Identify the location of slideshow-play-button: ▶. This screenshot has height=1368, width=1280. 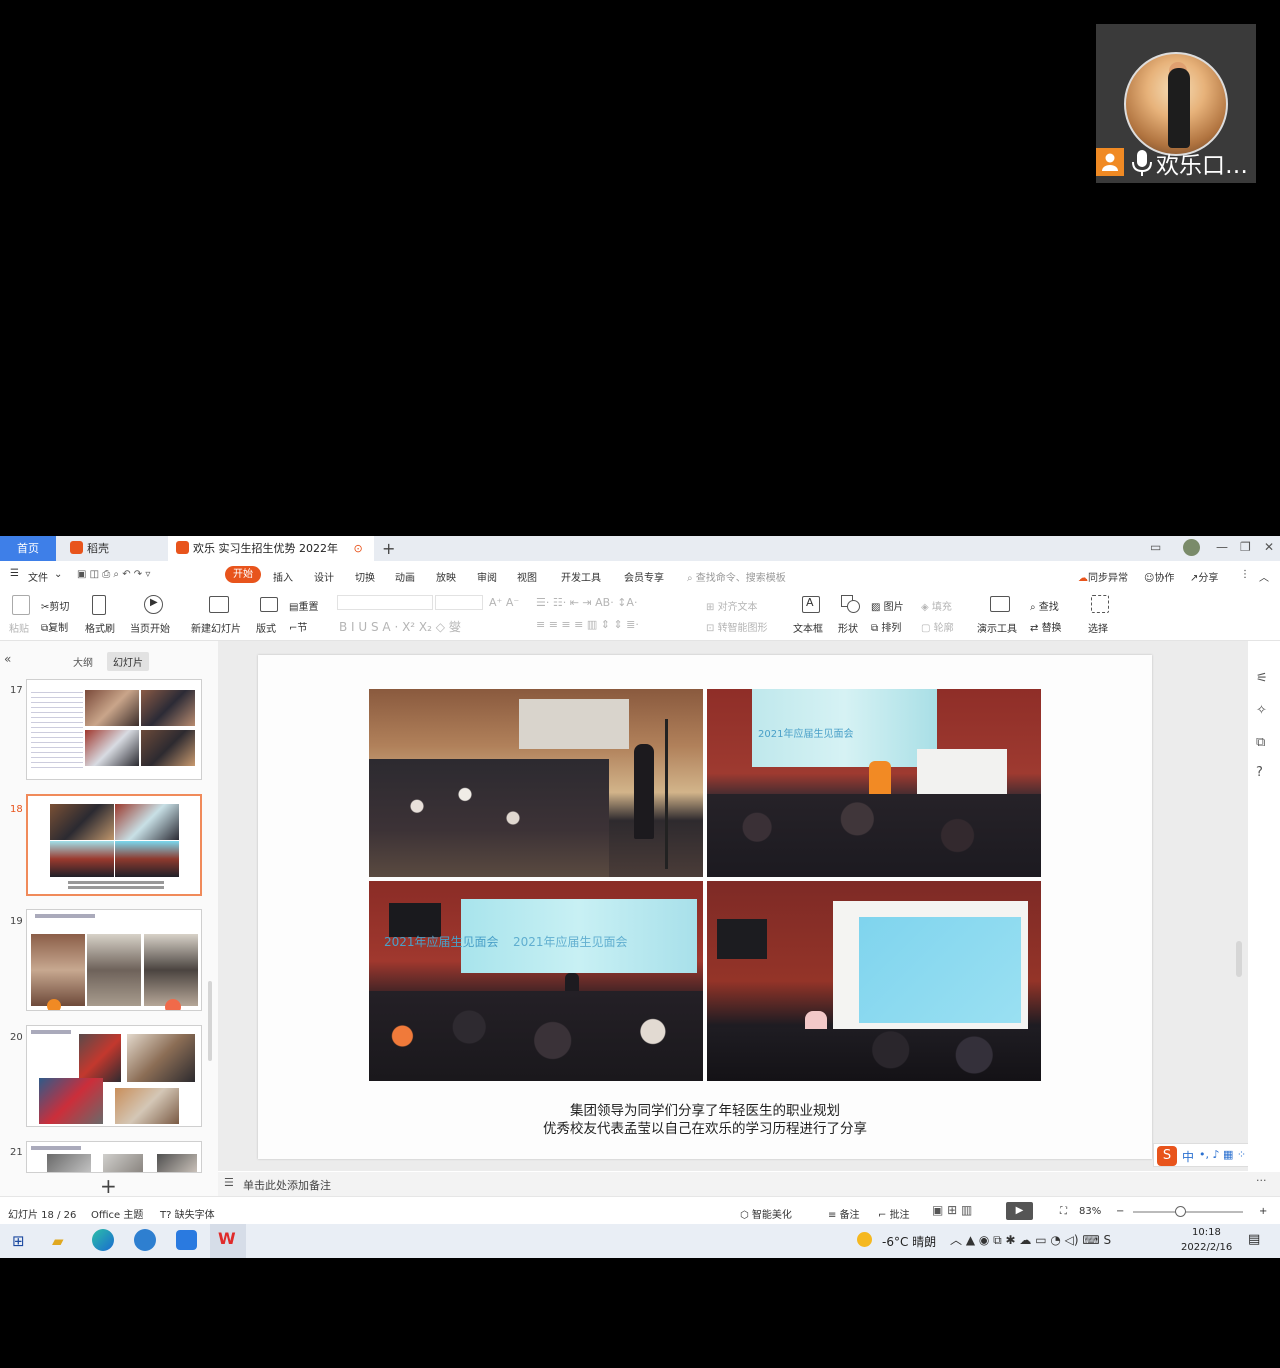
(1019, 1211).